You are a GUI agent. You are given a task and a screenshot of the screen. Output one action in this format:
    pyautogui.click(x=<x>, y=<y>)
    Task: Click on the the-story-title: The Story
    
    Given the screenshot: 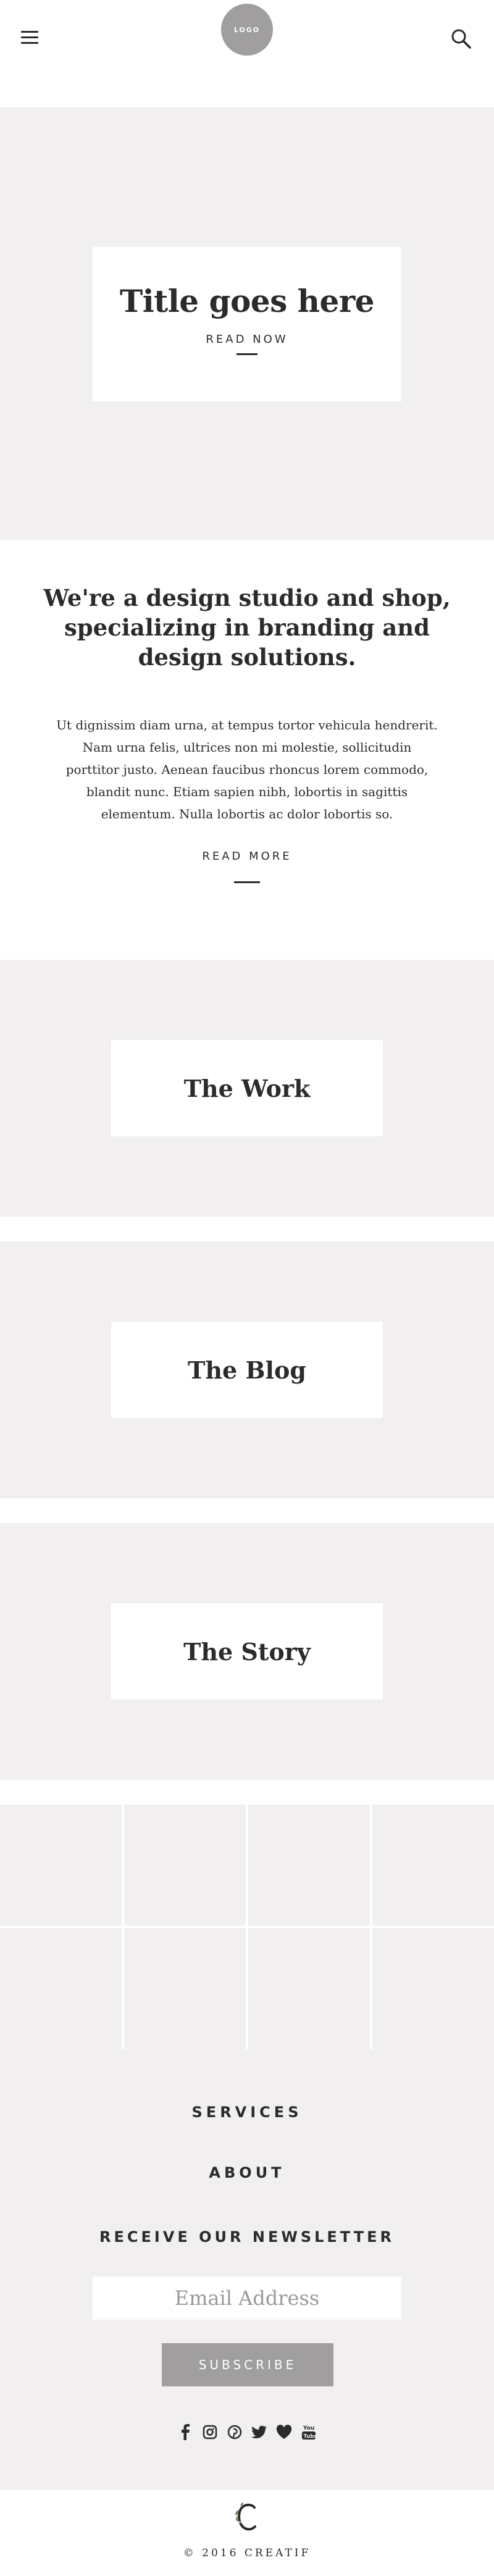 What is the action you would take?
    pyautogui.click(x=247, y=1651)
    